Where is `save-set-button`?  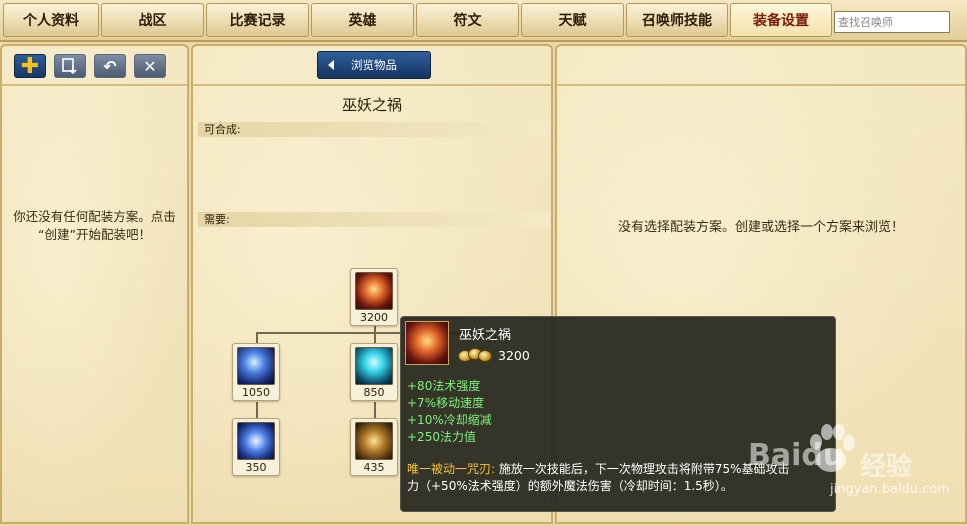
save-set-button is located at coordinates (70, 66).